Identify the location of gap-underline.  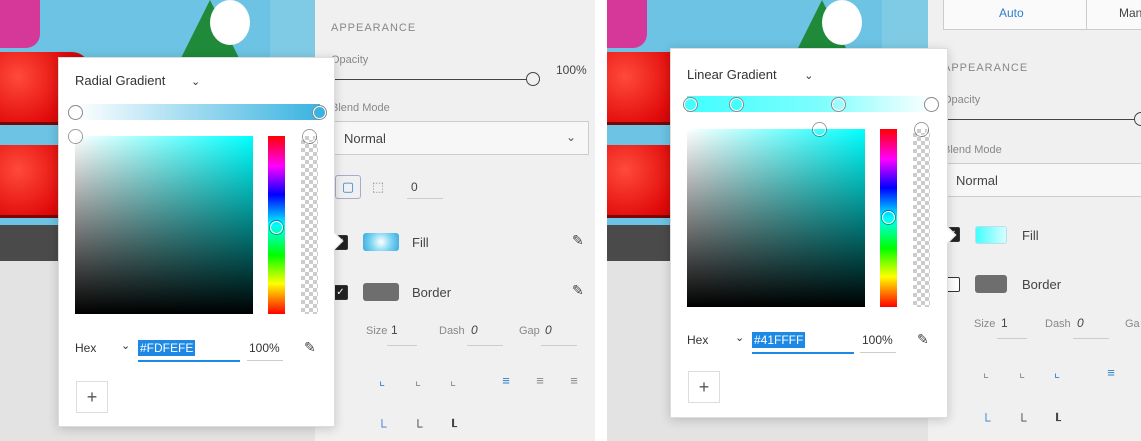
(559, 345).